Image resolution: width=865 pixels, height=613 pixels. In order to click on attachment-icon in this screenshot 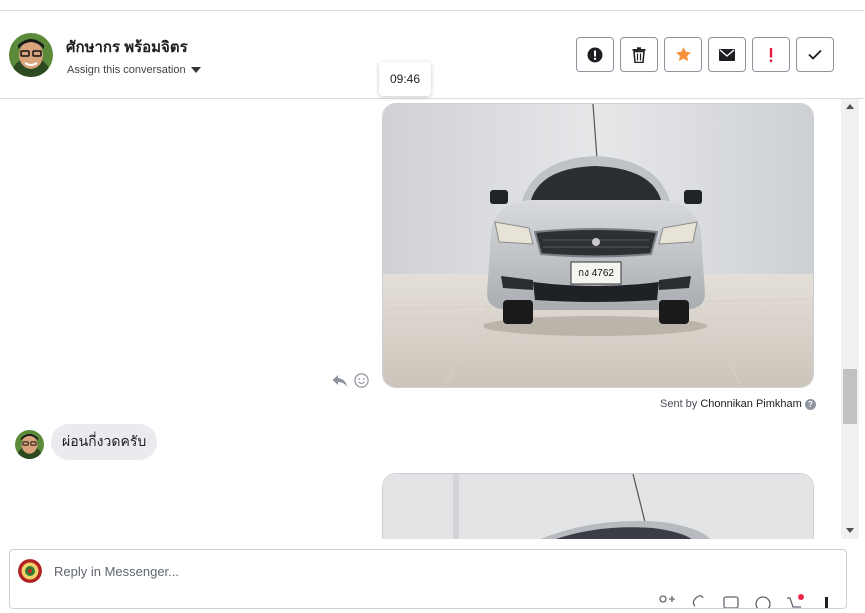, I will do `click(699, 601)`.